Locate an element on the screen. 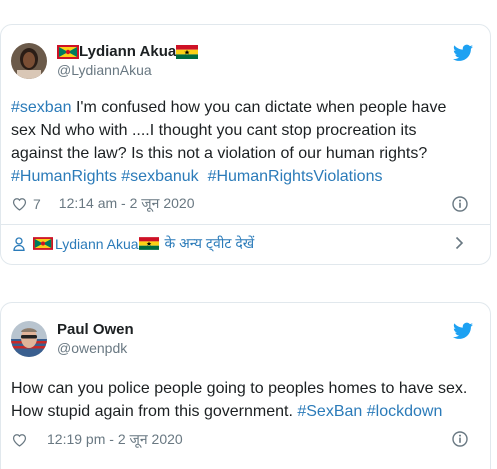 Image resolution: width=497 pixels, height=469 pixels. display-name: Paul Owen is located at coordinates (95, 330).